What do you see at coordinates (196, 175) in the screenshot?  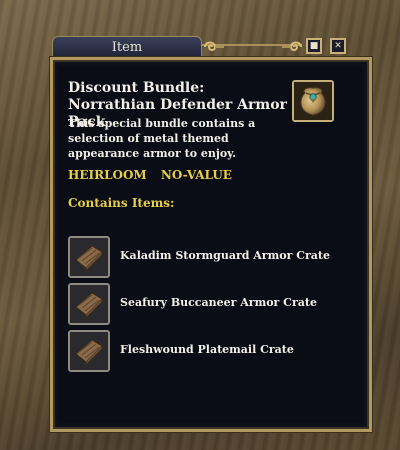 I see `flag-no-value: NO-VALUE` at bounding box center [196, 175].